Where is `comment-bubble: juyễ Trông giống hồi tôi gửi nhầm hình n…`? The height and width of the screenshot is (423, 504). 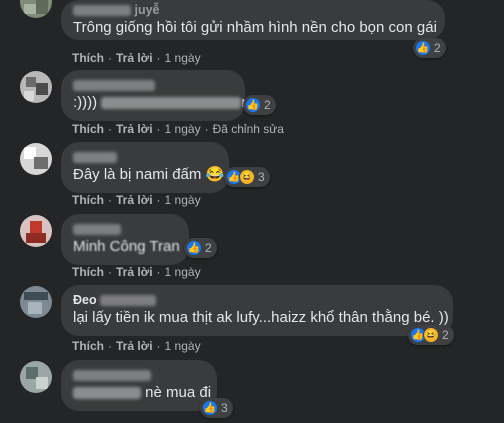
comment-bubble: juyễ Trông giống hồi tôi gửi nhầm hình n… is located at coordinates (253, 20).